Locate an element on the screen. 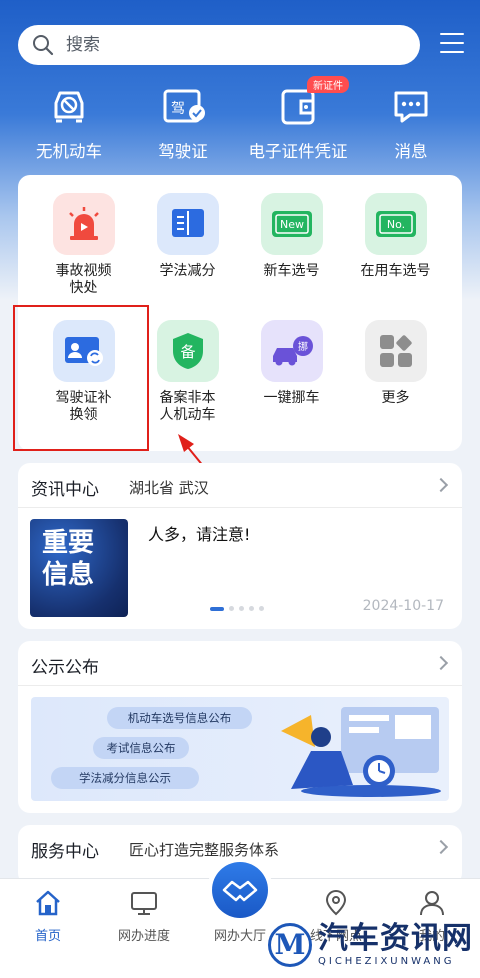  book-icon is located at coordinates (187, 224).